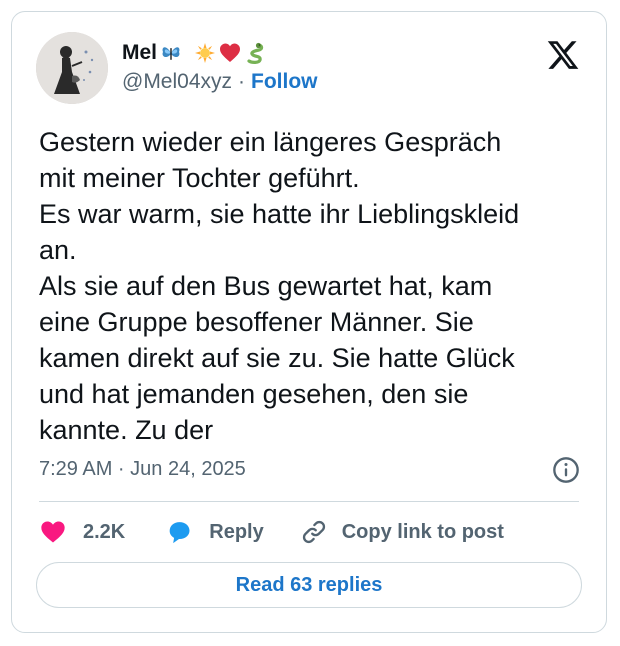  Describe the element at coordinates (566, 470) in the screenshot. I see `info-icon` at that location.